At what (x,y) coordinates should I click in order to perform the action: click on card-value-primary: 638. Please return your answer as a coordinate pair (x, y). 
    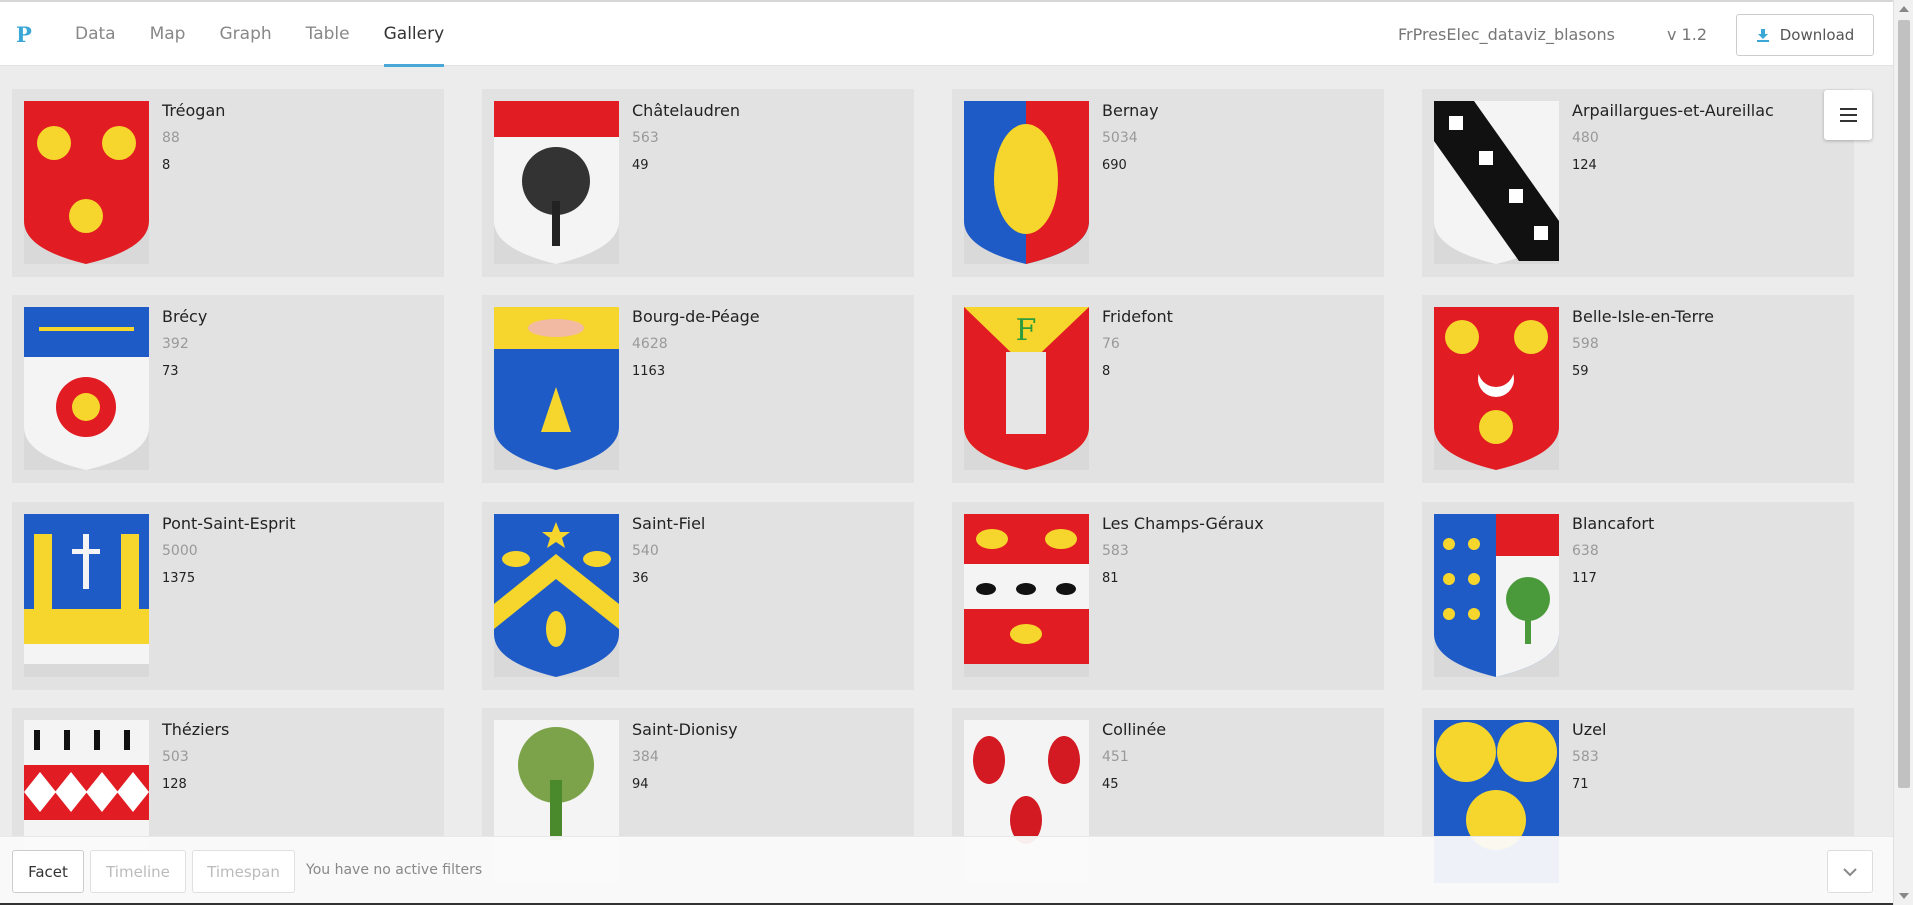
    Looking at the image, I should click on (1585, 551).